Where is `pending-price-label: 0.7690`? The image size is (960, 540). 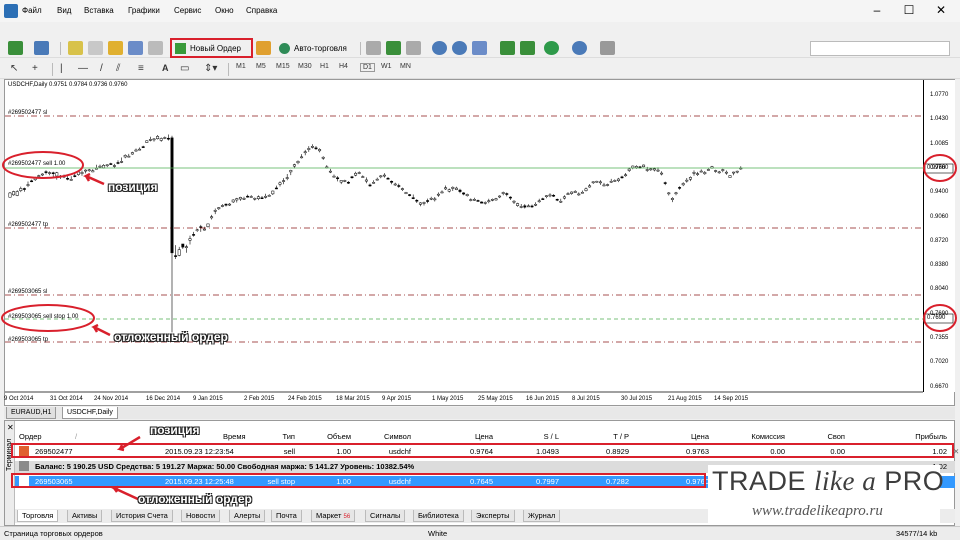
pending-price-label: 0.7690 is located at coordinates (936, 318).